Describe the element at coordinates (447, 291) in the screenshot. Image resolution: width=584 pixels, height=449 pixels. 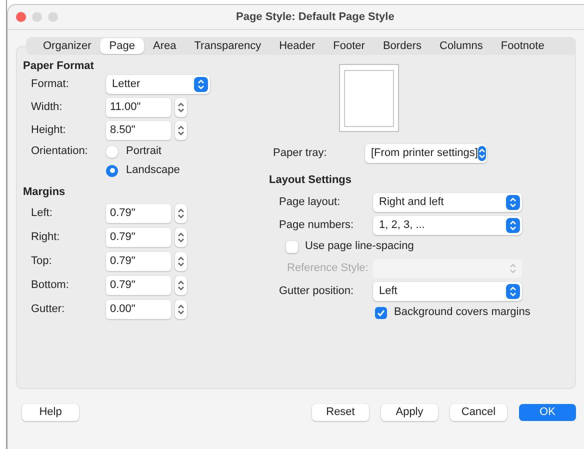
I see `dropdown: Left` at that location.